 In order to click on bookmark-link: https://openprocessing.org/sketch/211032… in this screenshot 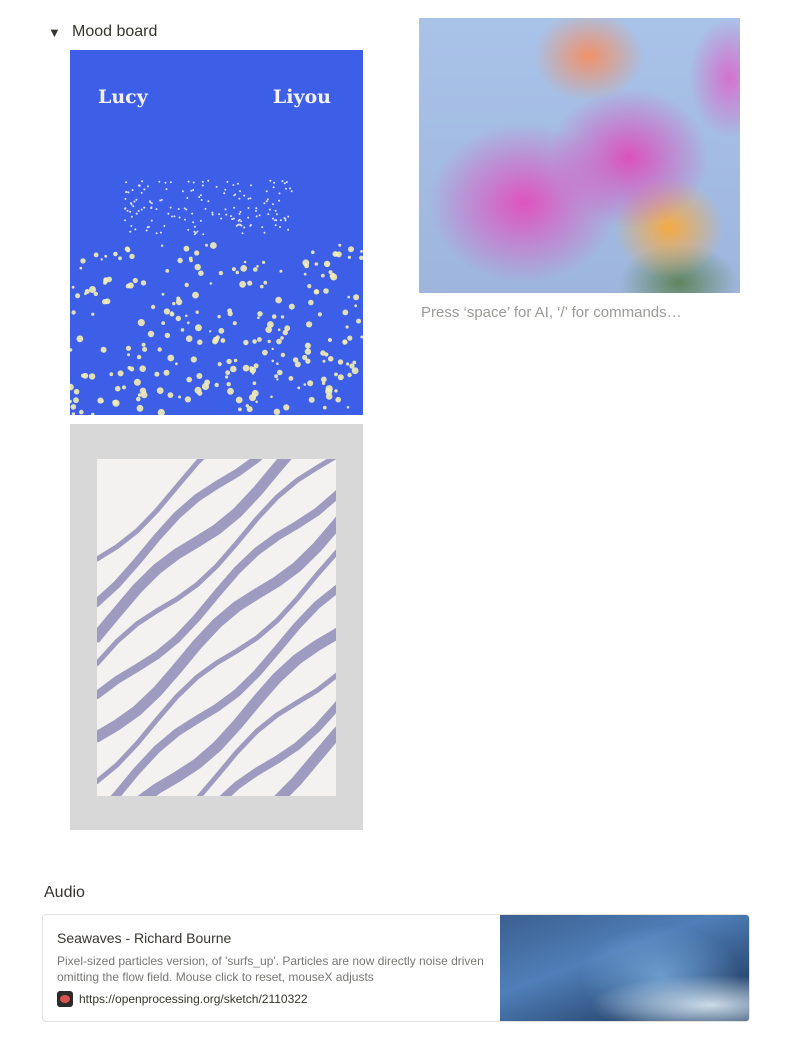, I will do `click(182, 999)`.